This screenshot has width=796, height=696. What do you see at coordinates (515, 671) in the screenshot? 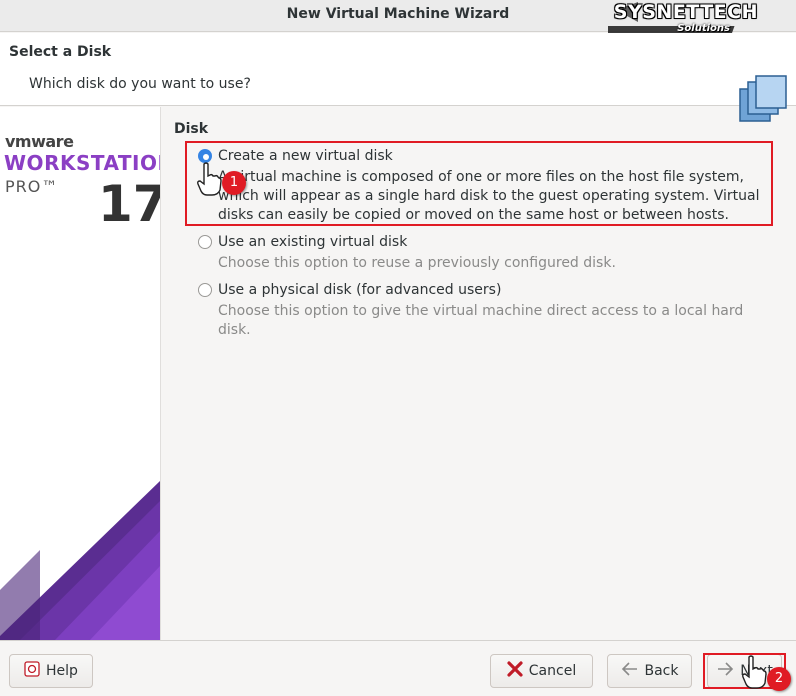
I see `cancel-x-icon` at bounding box center [515, 671].